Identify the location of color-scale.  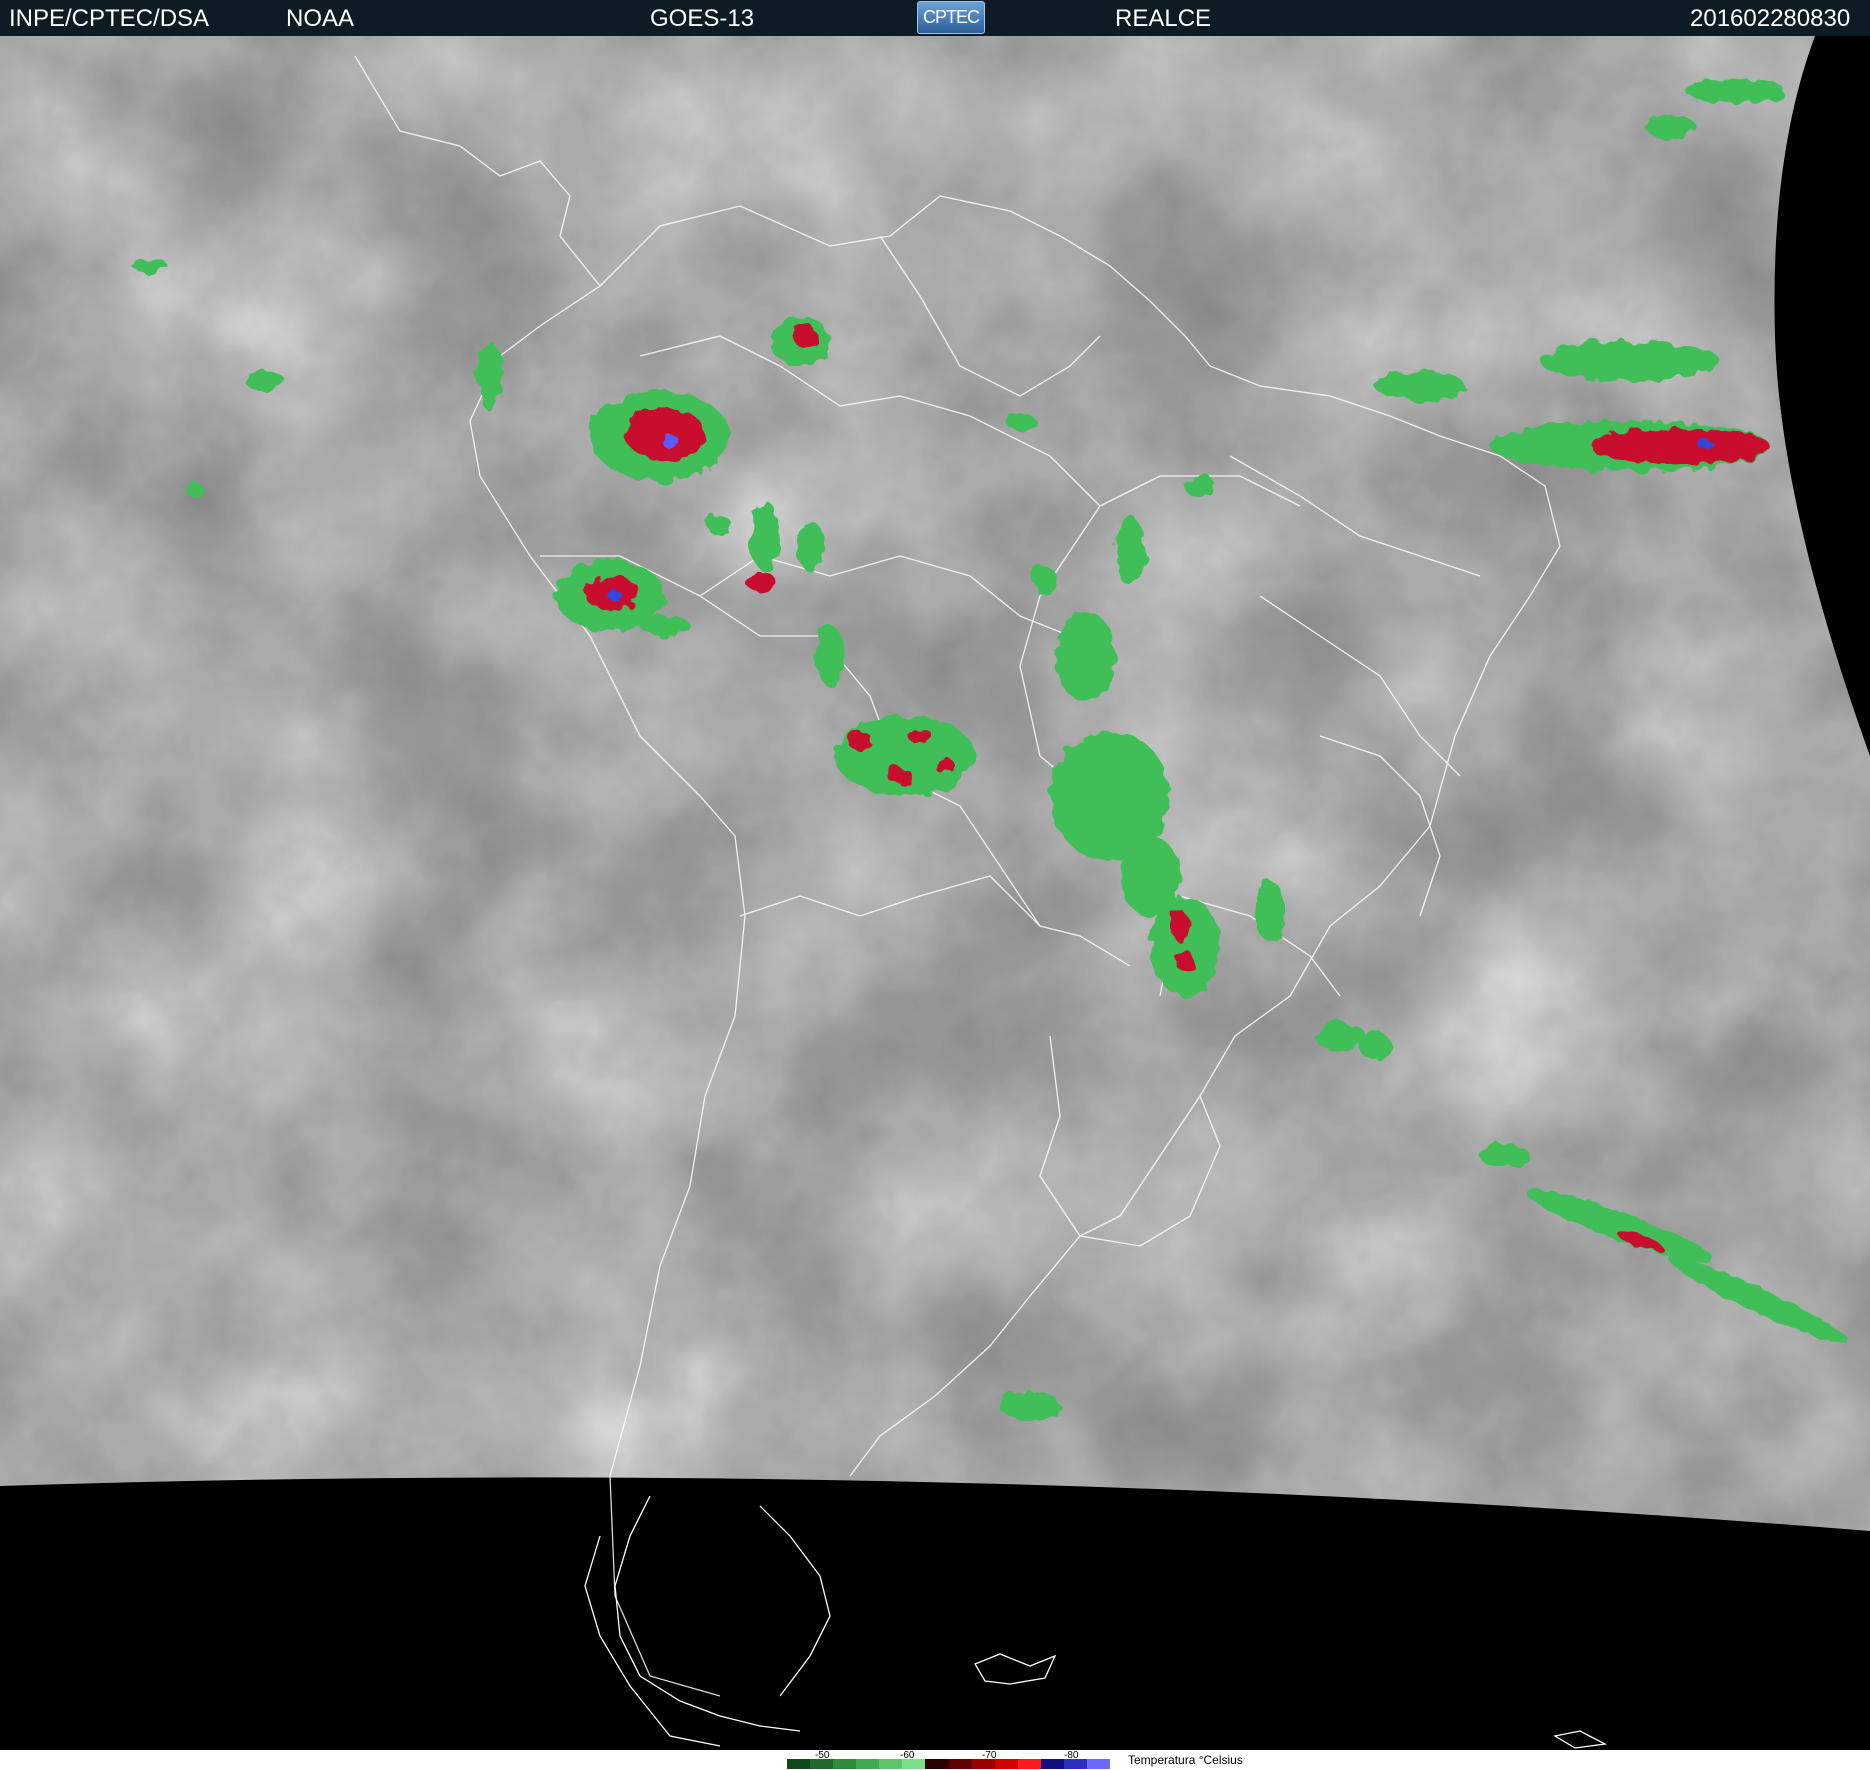
(949, 1764).